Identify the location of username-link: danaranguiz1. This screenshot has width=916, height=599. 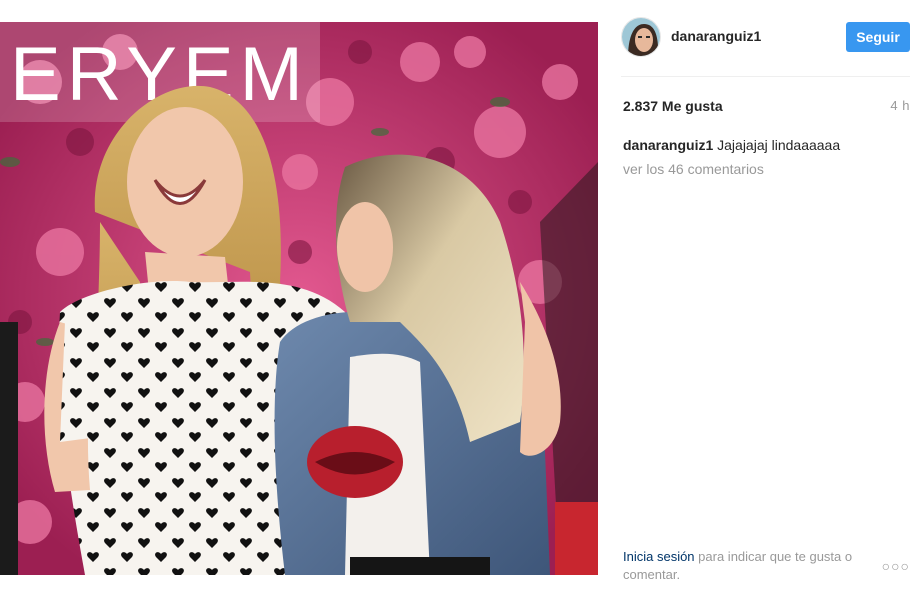
(716, 36).